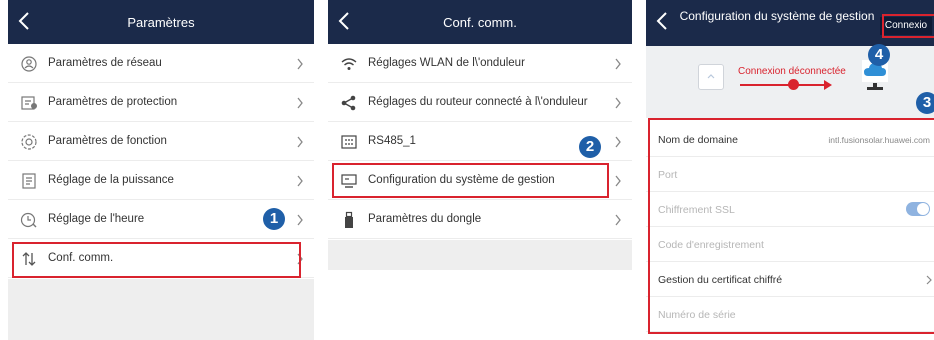 The image size is (934, 340). What do you see at coordinates (29, 181) in the screenshot?
I see `power-icon` at bounding box center [29, 181].